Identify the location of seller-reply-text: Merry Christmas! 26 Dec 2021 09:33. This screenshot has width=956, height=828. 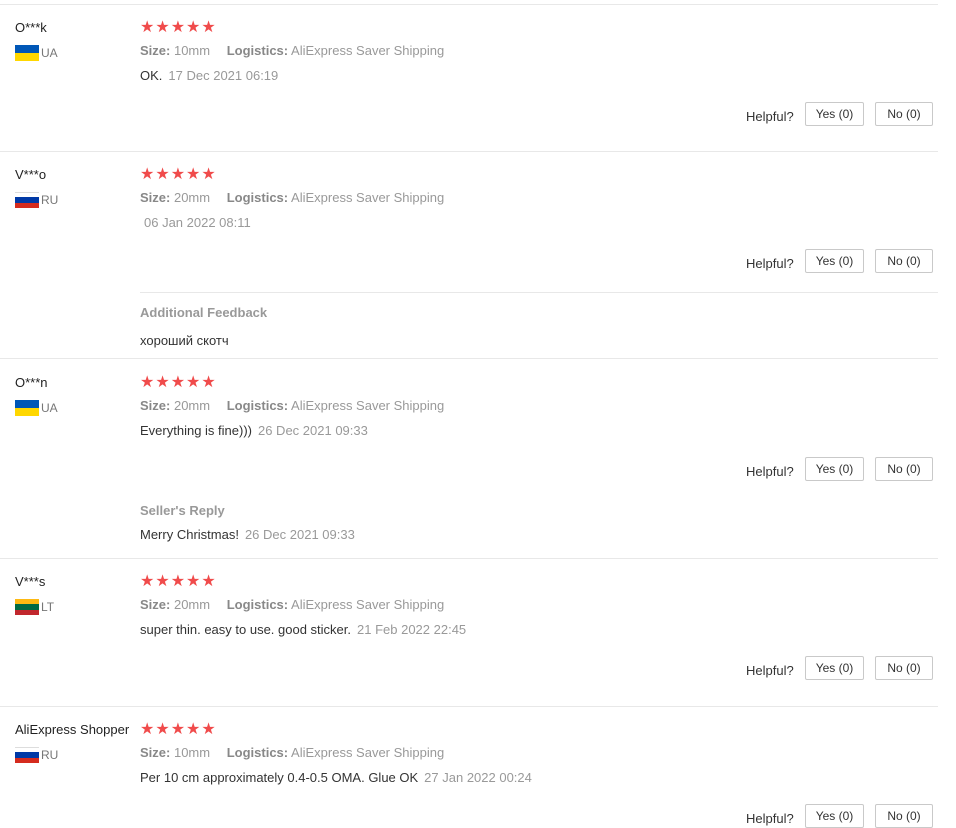
(247, 534).